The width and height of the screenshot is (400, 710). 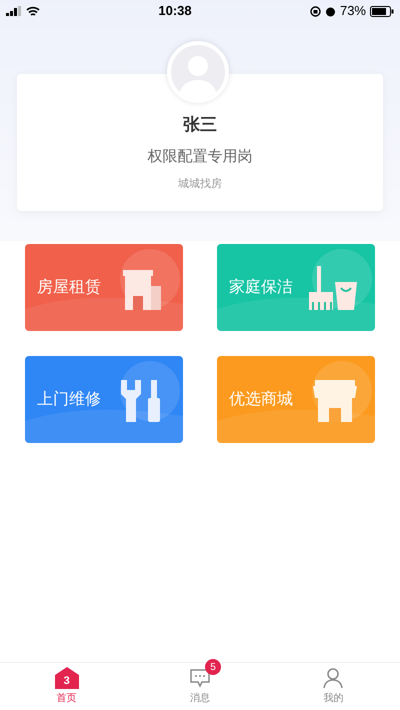 I want to click on chat-bubble-icon, so click(x=199, y=678).